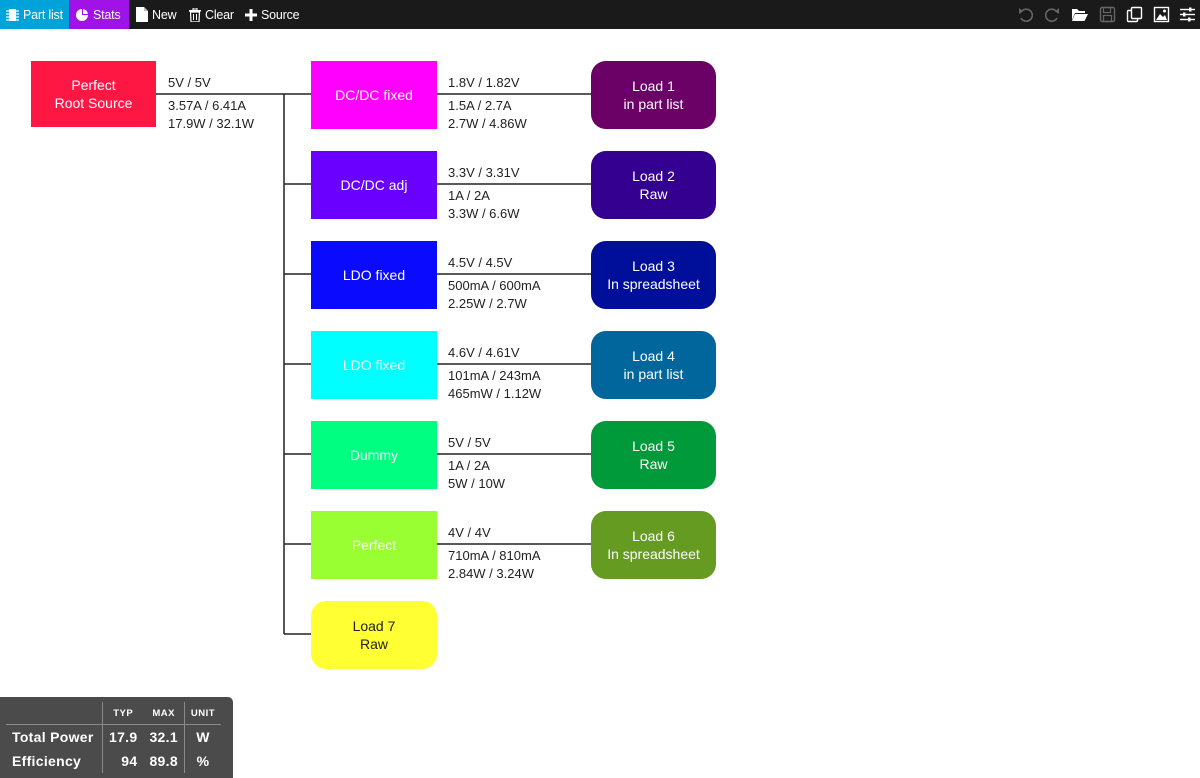  Describe the element at coordinates (653, 356) in the screenshot. I see `node-label: Load 4` at that location.